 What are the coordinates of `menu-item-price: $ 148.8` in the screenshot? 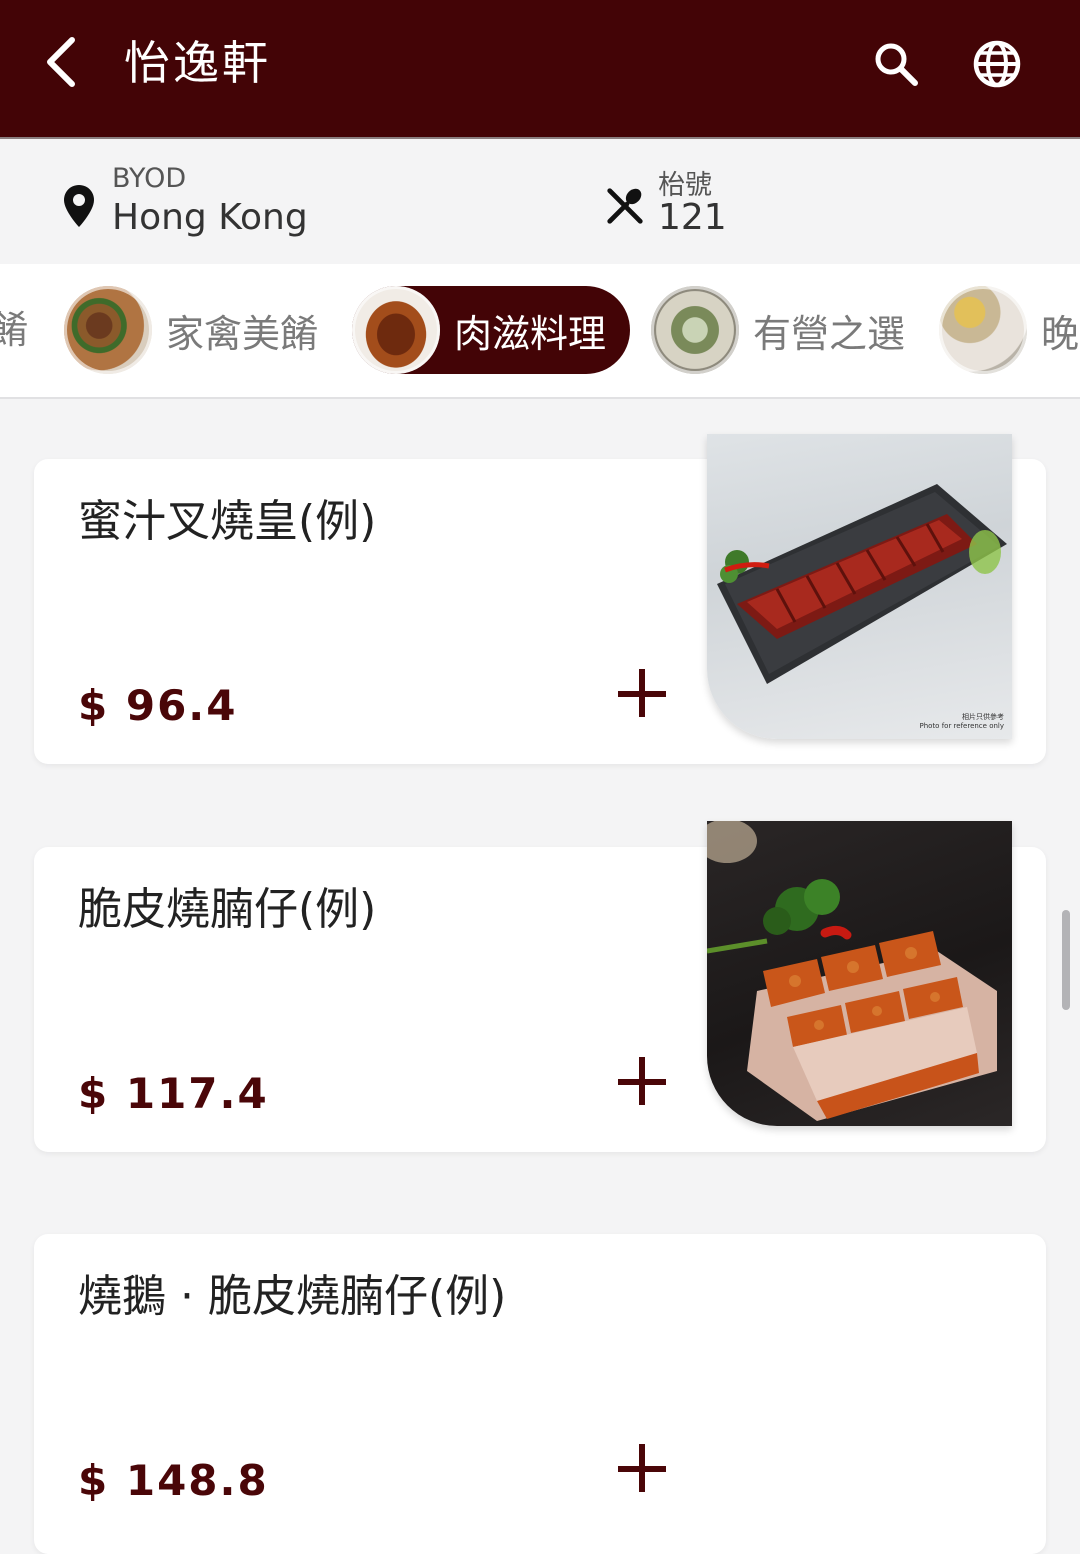 It's located at (173, 1480).